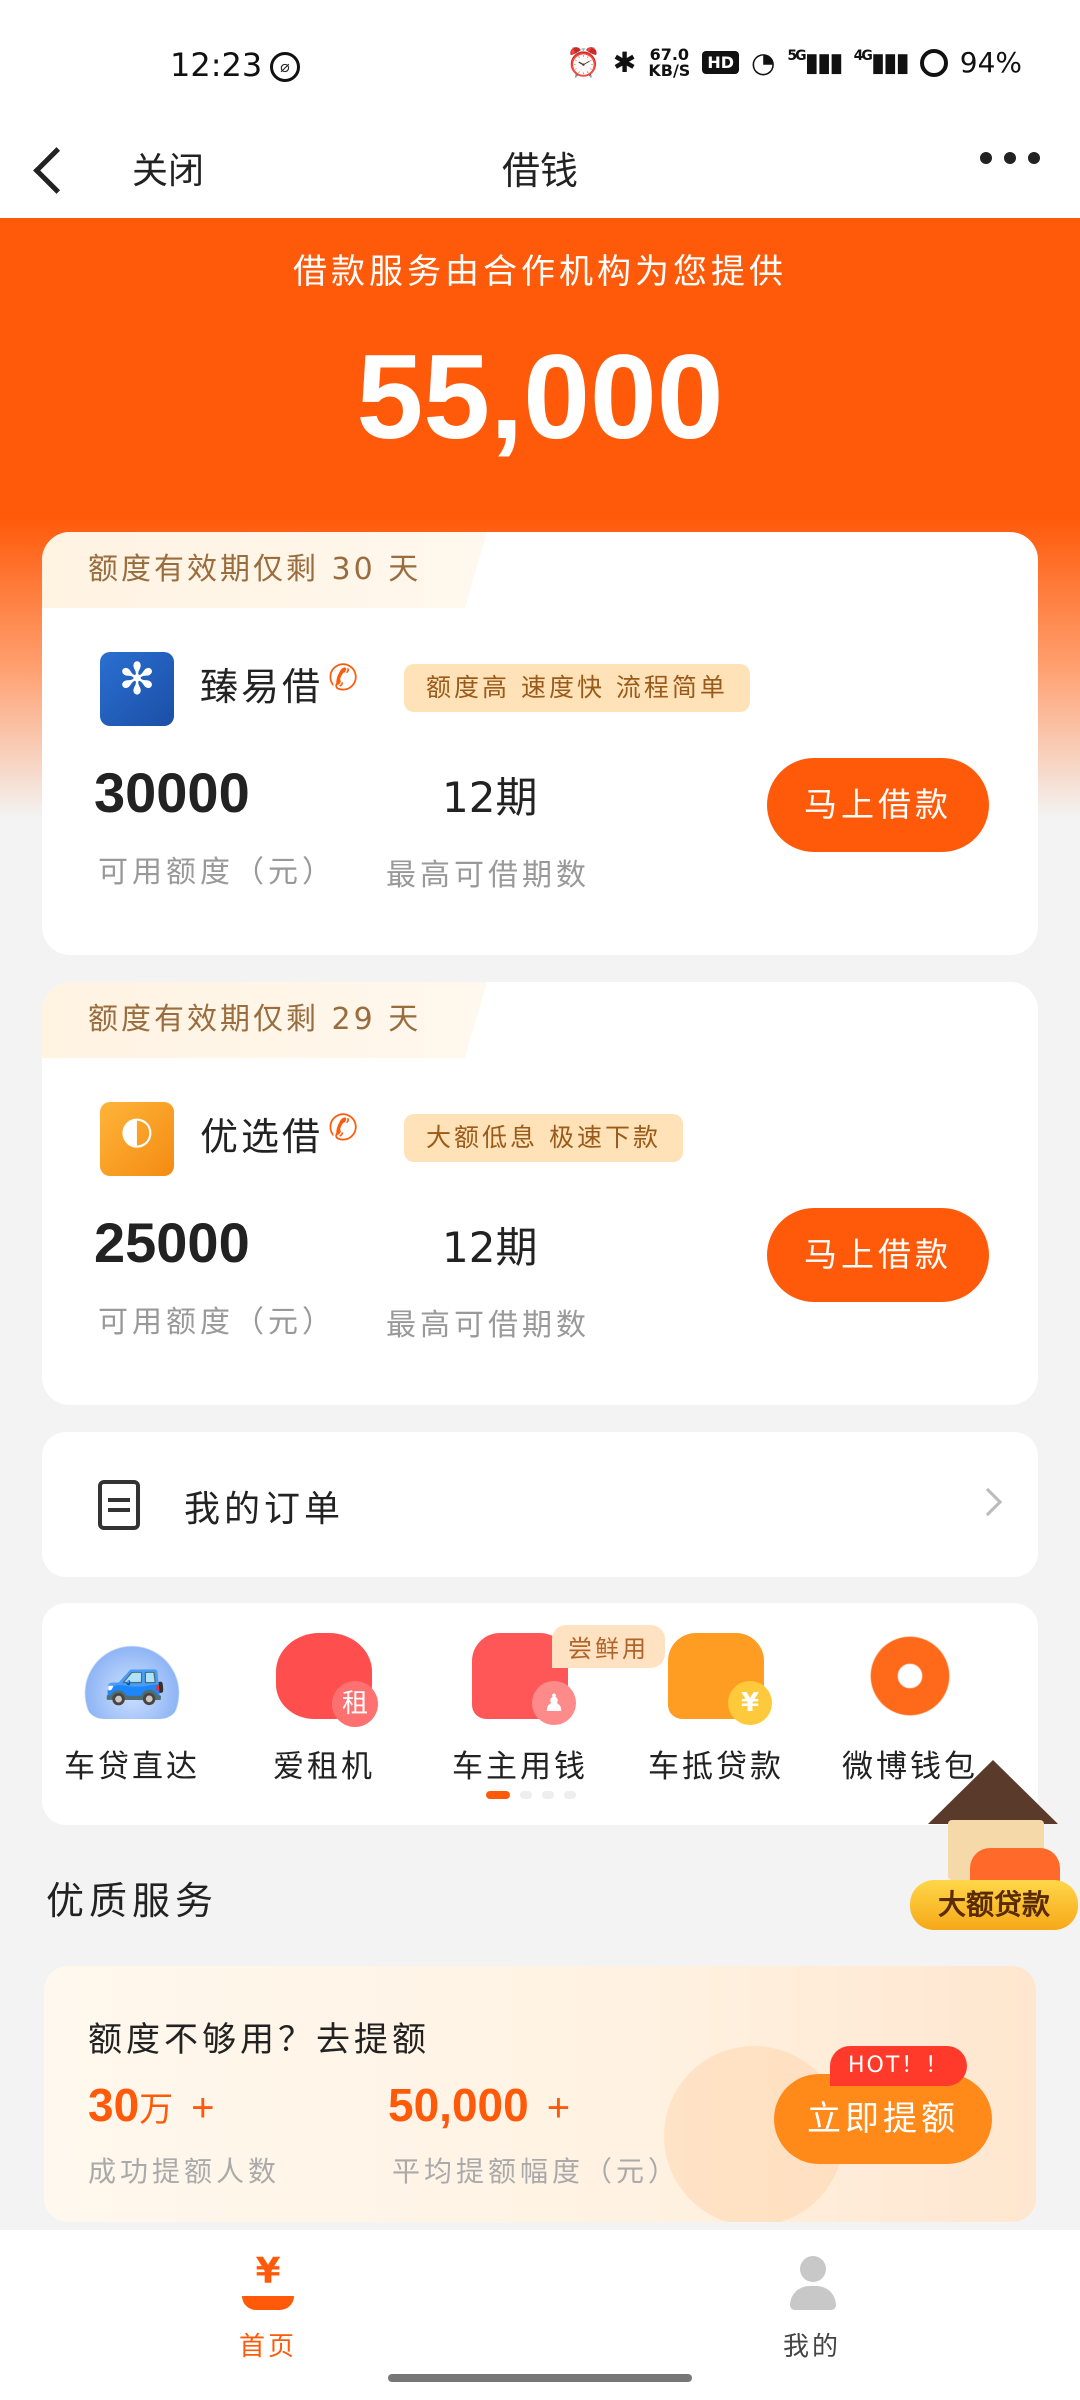  What do you see at coordinates (151, 2105) in the screenshot?
I see `success-count: 30万 +` at bounding box center [151, 2105].